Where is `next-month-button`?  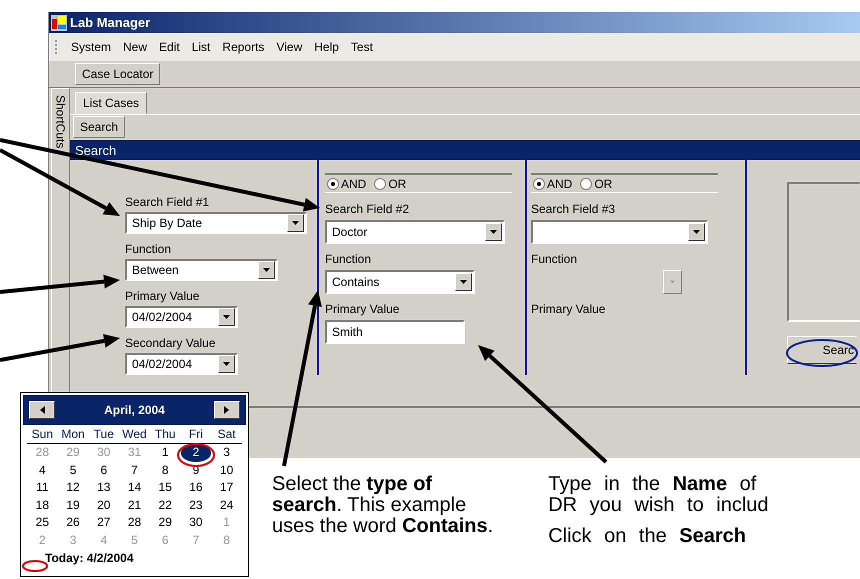 next-month-button is located at coordinates (227, 410).